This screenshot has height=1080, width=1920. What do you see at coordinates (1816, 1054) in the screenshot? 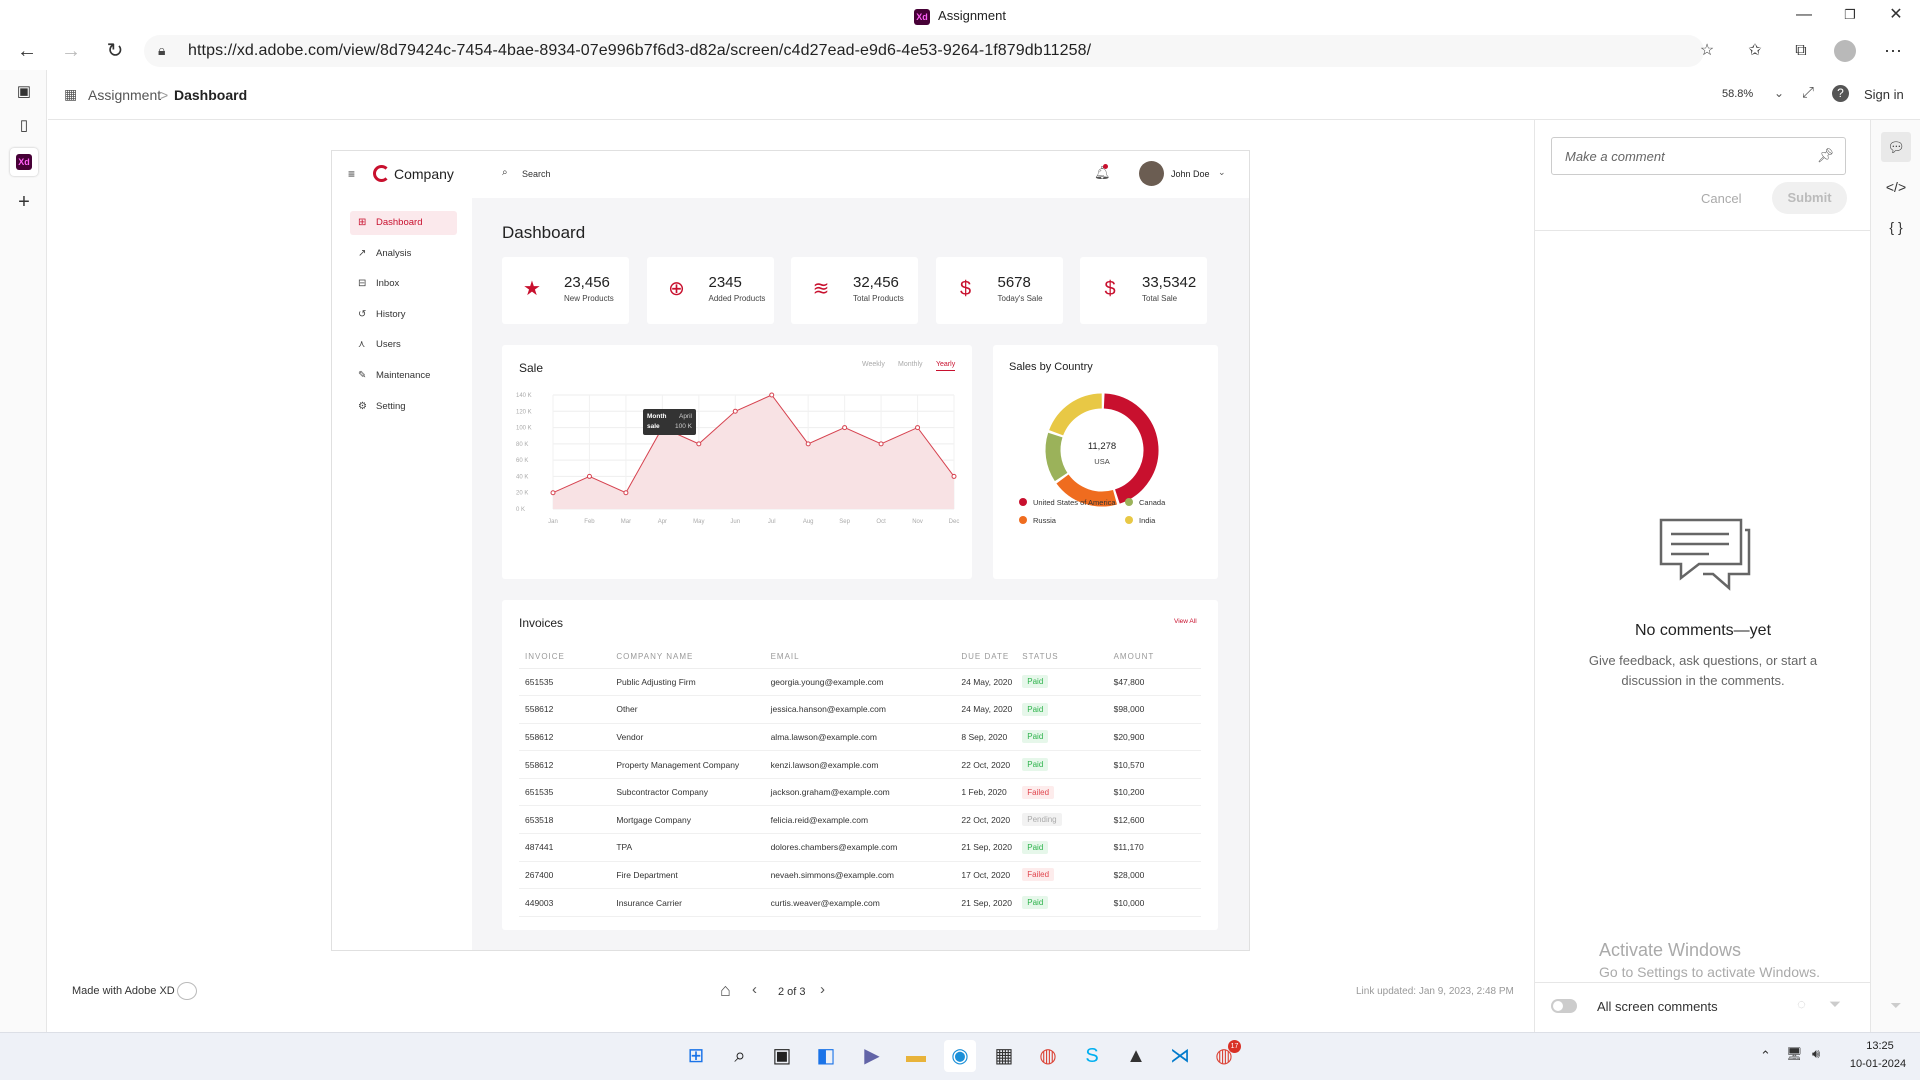
I see `volume-icon: 🔊︎` at bounding box center [1816, 1054].